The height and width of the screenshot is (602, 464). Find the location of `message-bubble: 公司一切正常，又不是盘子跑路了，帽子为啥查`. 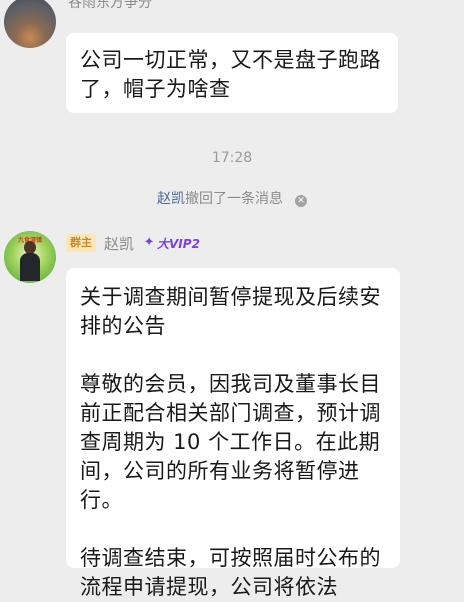

message-bubble: 公司一切正常，又不是盘子跑路了，帽子为啥查 is located at coordinates (232, 73).